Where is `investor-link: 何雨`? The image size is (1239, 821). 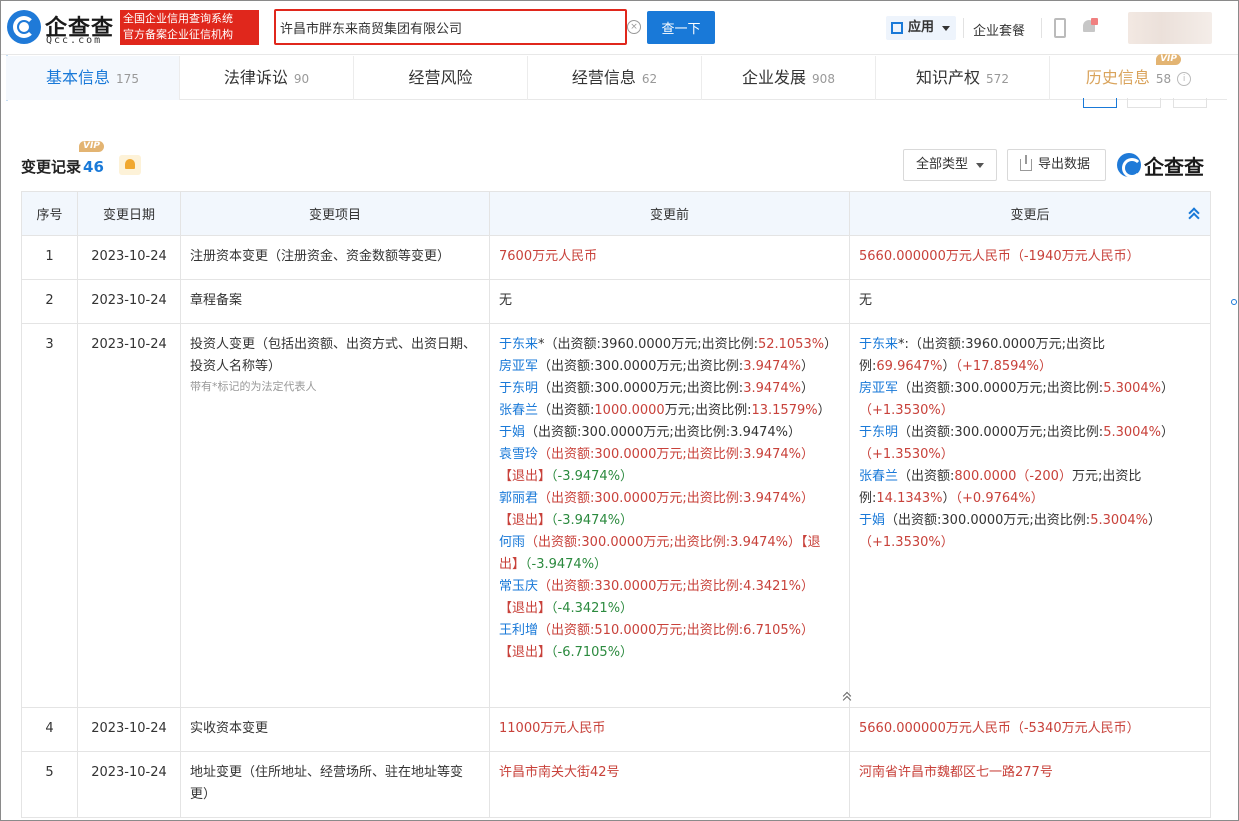
investor-link: 何雨 is located at coordinates (512, 542).